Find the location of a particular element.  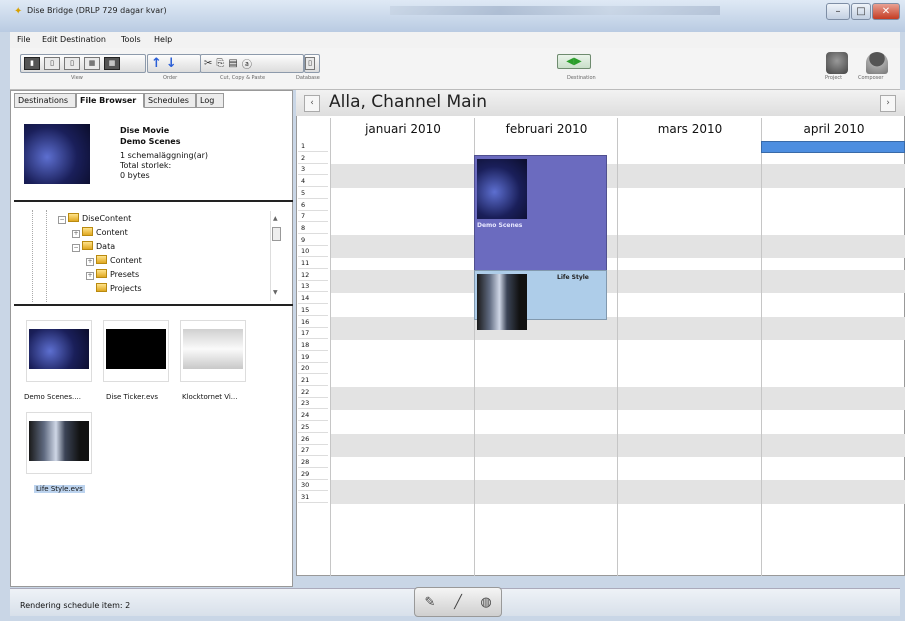

menu-file: File is located at coordinates (23, 39).